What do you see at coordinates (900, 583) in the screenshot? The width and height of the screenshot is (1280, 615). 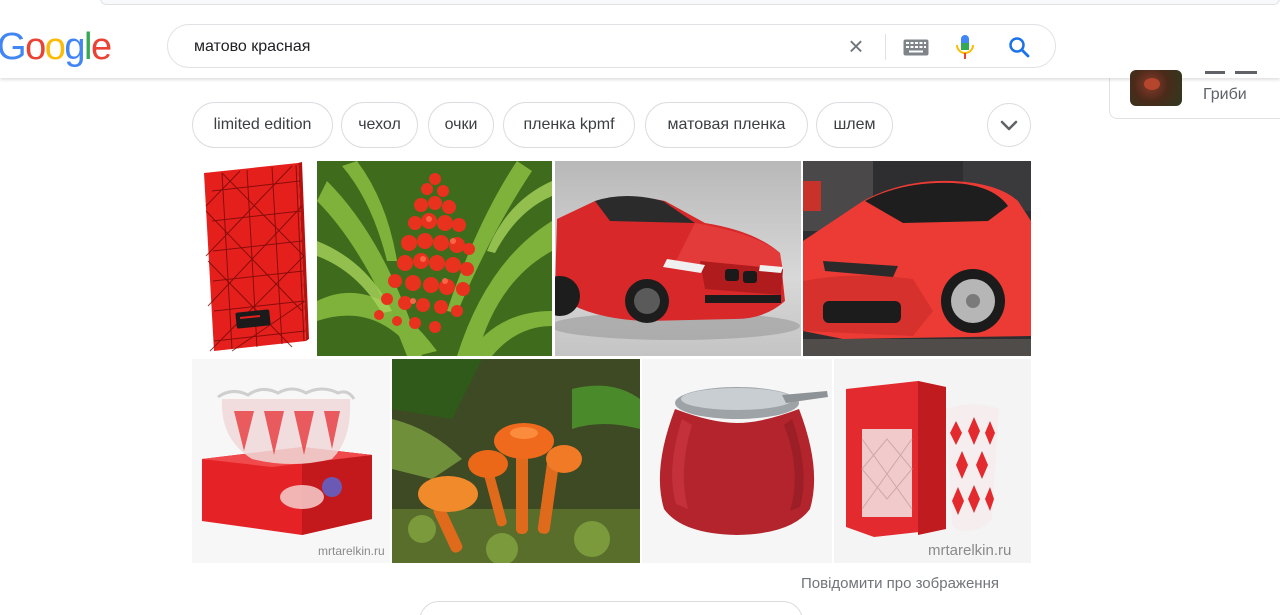 I see `report-images-link: Повідомити про зображення` at bounding box center [900, 583].